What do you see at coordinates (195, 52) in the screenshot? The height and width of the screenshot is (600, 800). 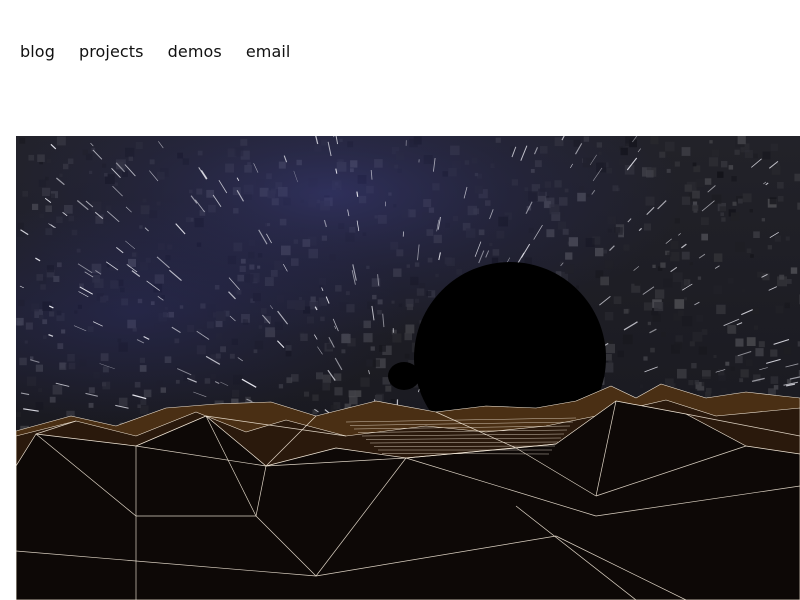 I see `nav-link-demos: demos` at bounding box center [195, 52].